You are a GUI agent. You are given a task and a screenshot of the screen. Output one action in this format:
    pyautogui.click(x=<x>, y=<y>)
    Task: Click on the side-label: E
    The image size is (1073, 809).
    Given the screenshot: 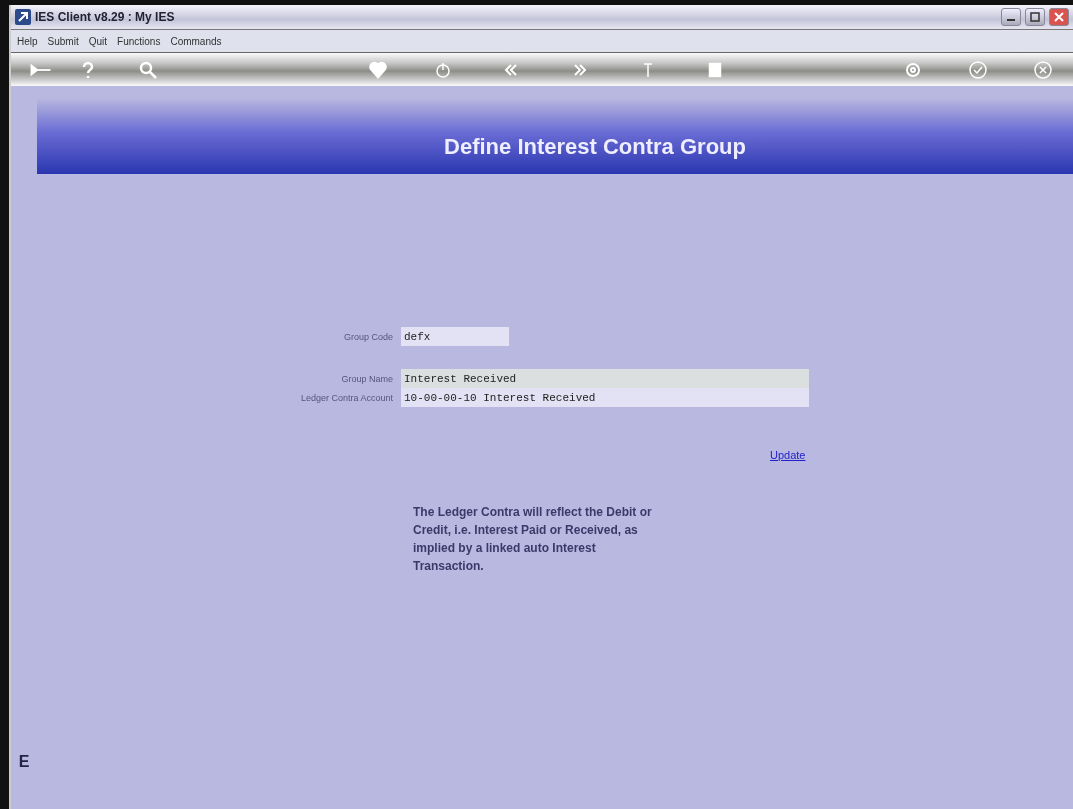 What is the action you would take?
    pyautogui.click(x=24, y=762)
    